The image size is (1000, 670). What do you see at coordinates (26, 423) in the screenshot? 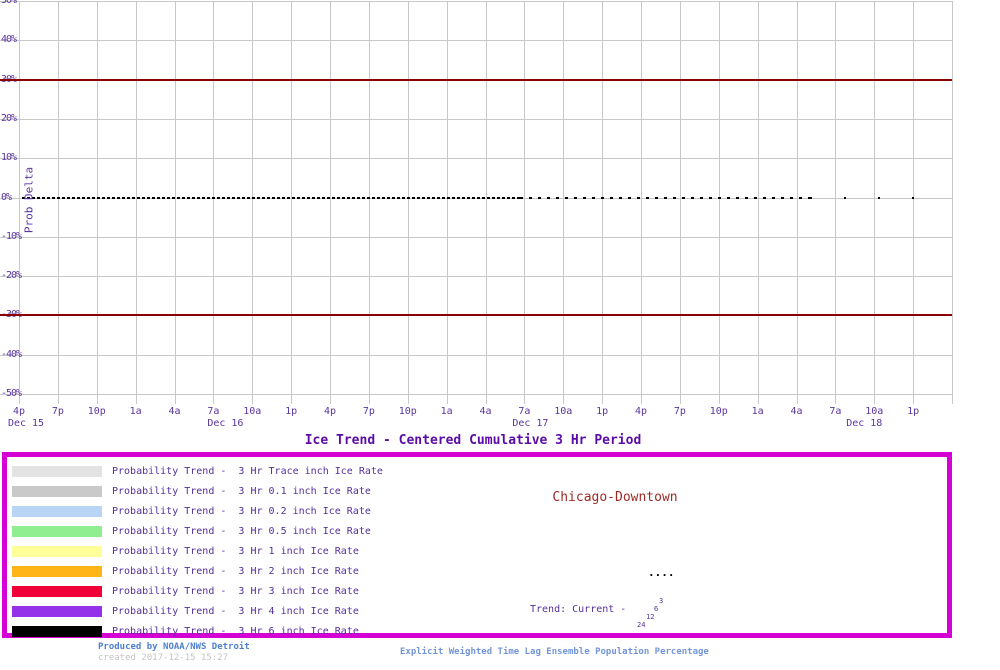
I see `date-label: Dec 15` at bounding box center [26, 423].